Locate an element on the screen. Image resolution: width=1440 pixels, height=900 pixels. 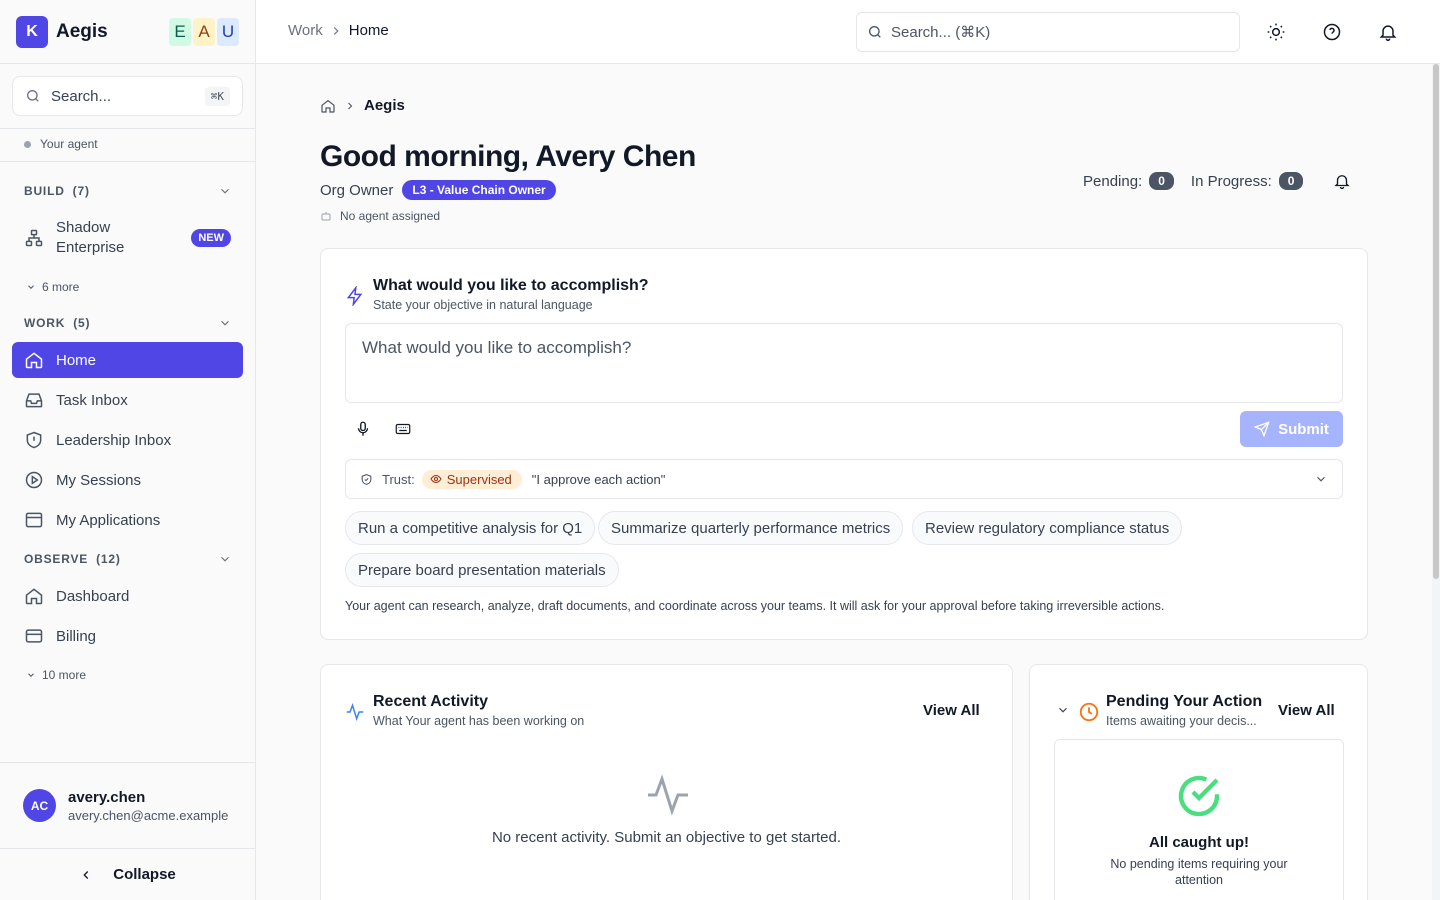
objective-input is located at coordinates (844, 363).